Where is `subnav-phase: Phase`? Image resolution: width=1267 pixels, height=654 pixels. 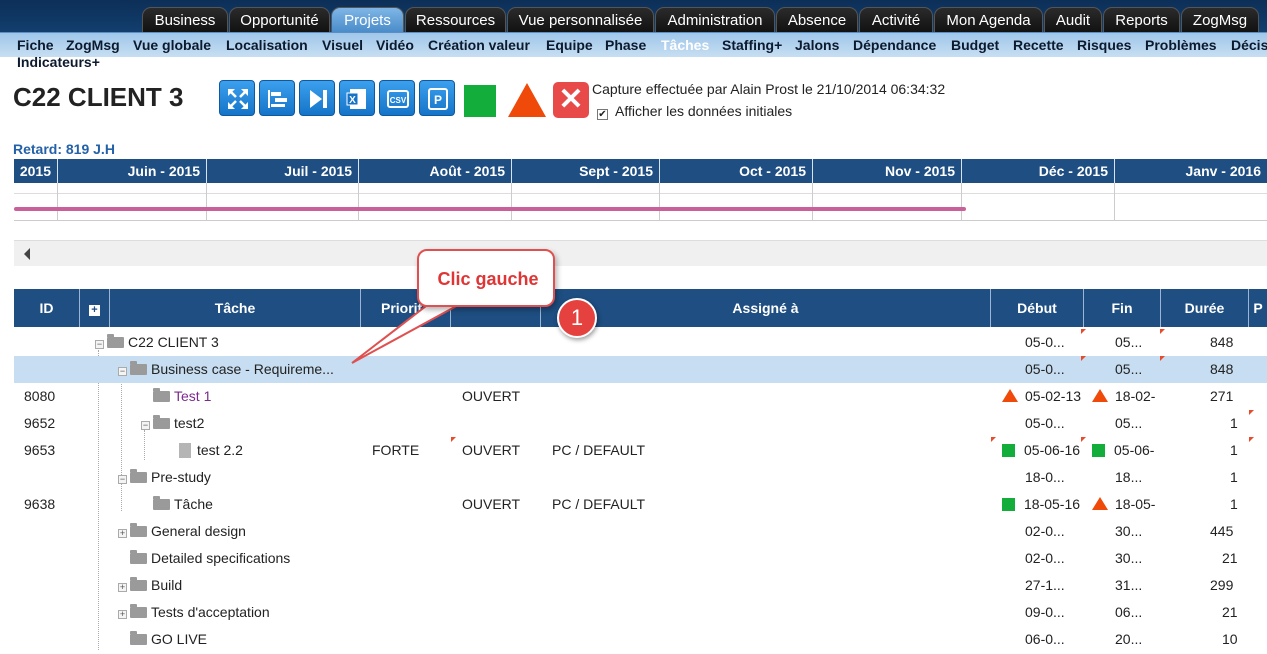
subnav-phase: Phase is located at coordinates (625, 45).